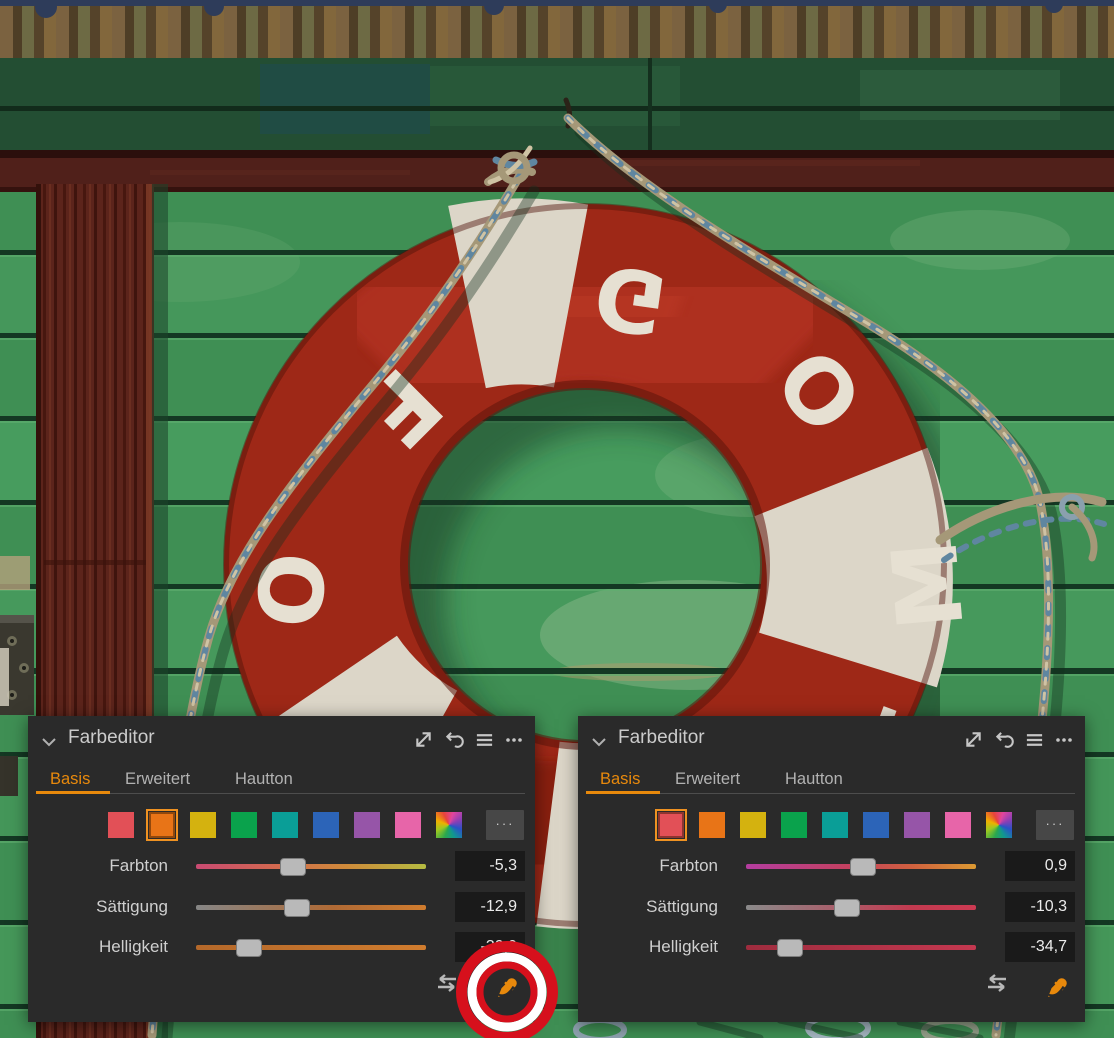  What do you see at coordinates (1040, 907) in the screenshot?
I see `saturation-value: -10,3` at bounding box center [1040, 907].